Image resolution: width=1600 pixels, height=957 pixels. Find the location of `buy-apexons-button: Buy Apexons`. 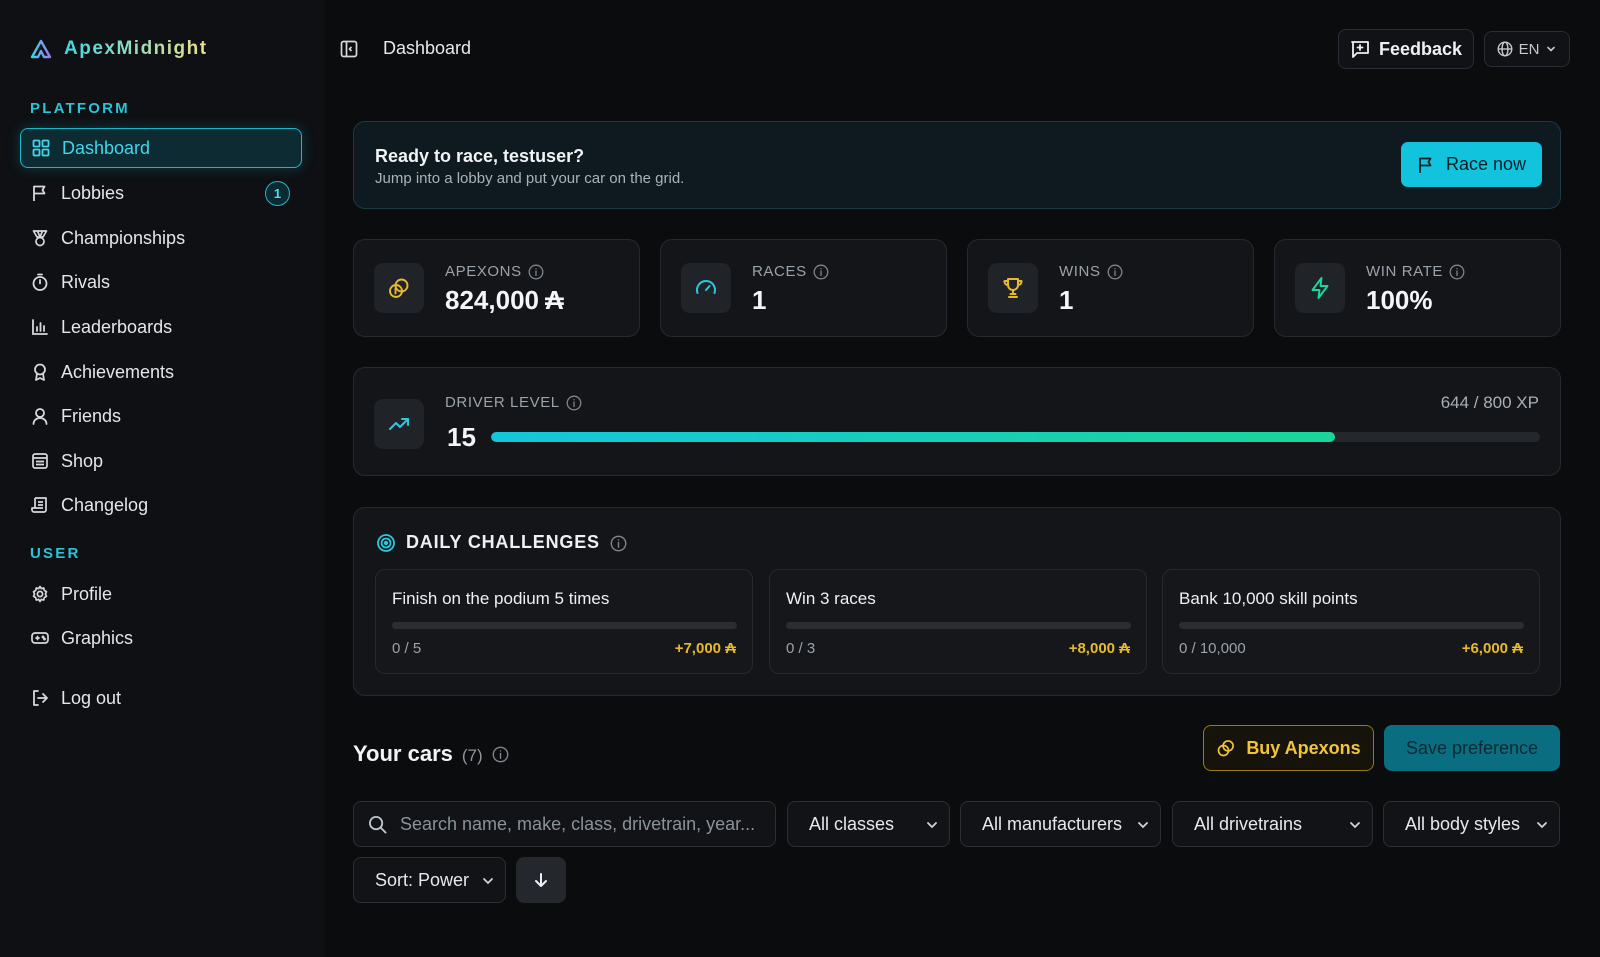

buy-apexons-button: Buy Apexons is located at coordinates (1288, 748).